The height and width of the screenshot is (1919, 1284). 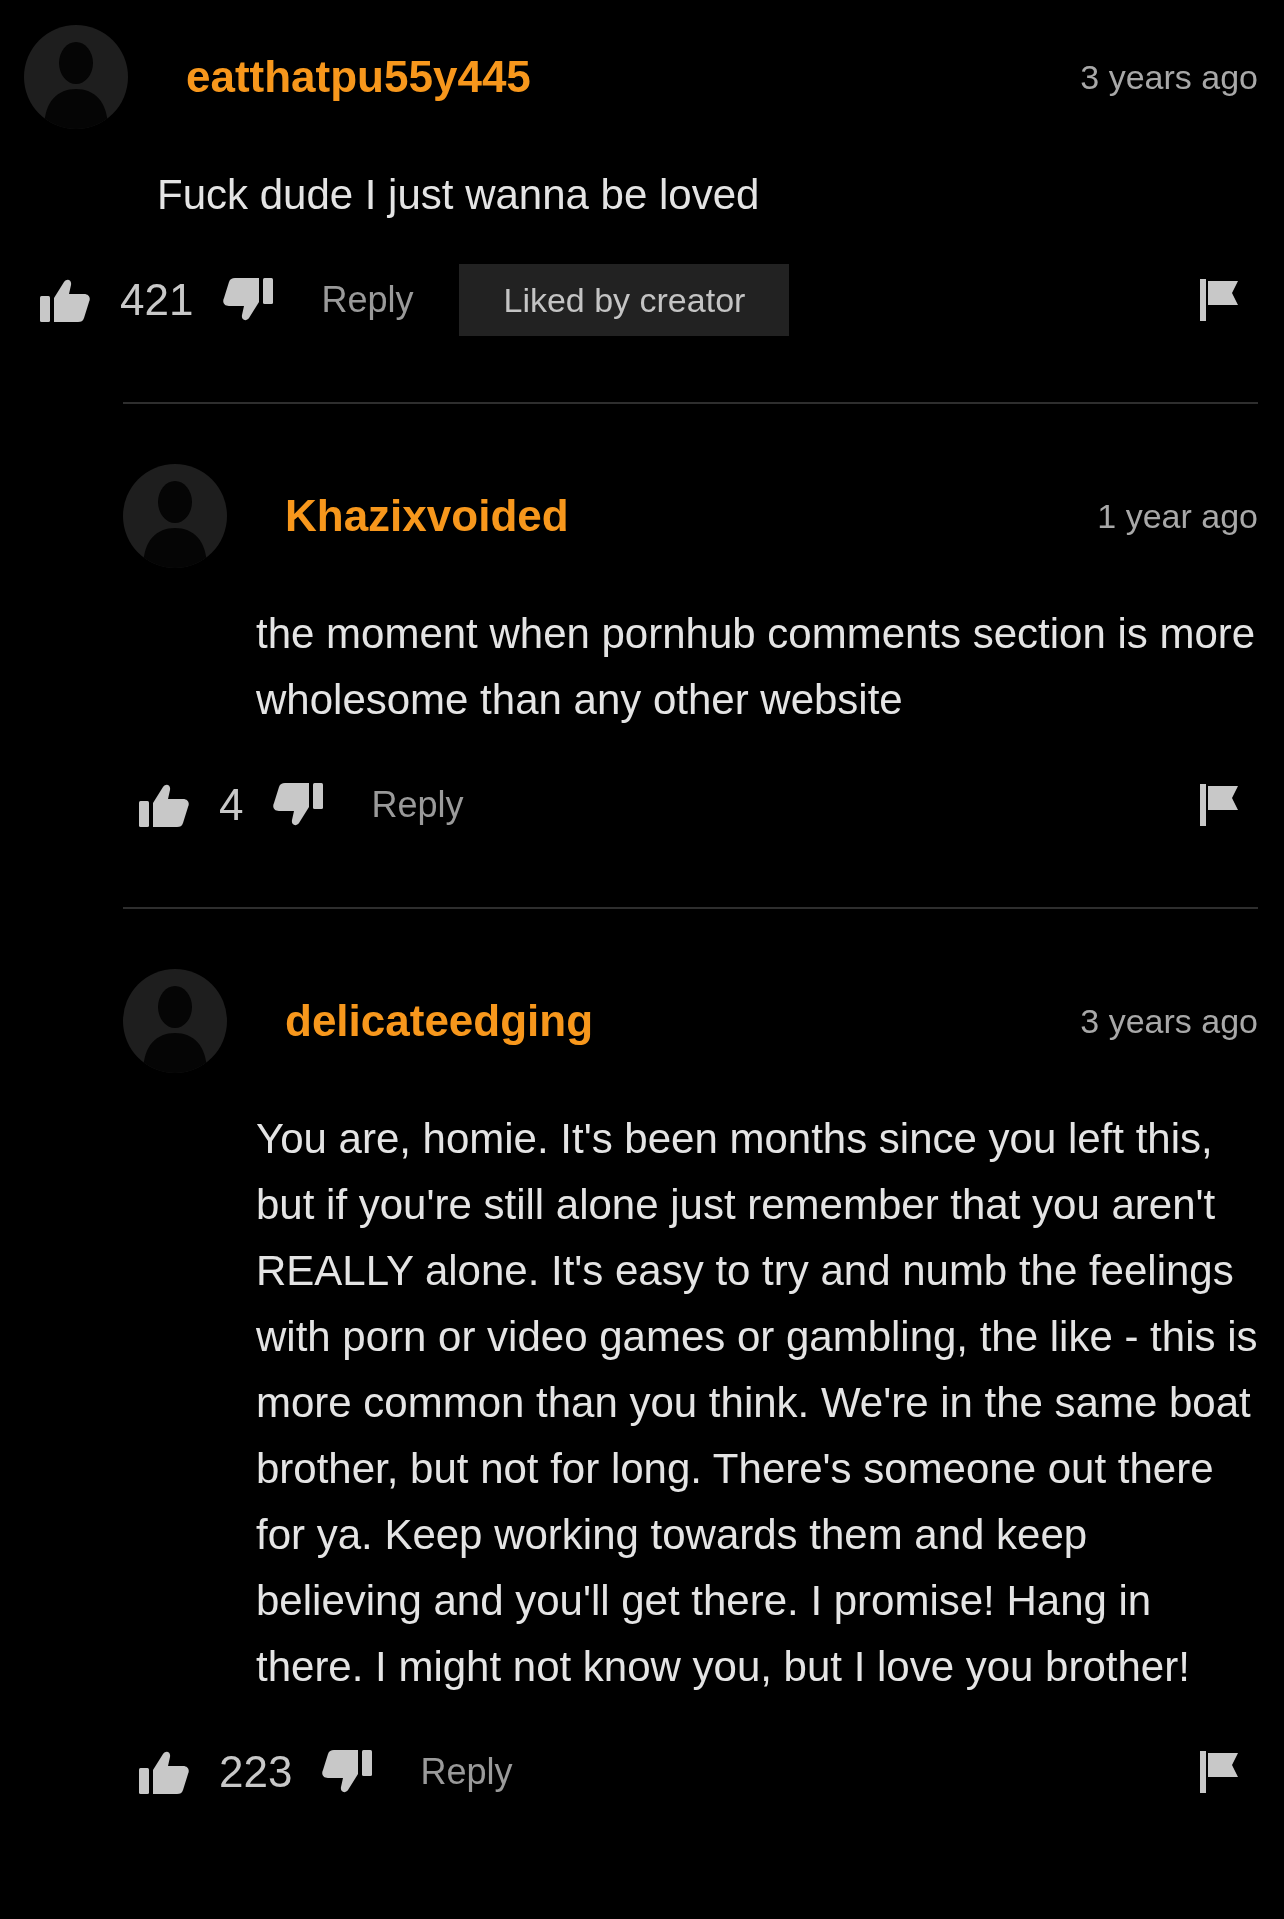 What do you see at coordinates (459, 195) in the screenshot?
I see `comment-text: Fuck dude I just wanna be loved` at bounding box center [459, 195].